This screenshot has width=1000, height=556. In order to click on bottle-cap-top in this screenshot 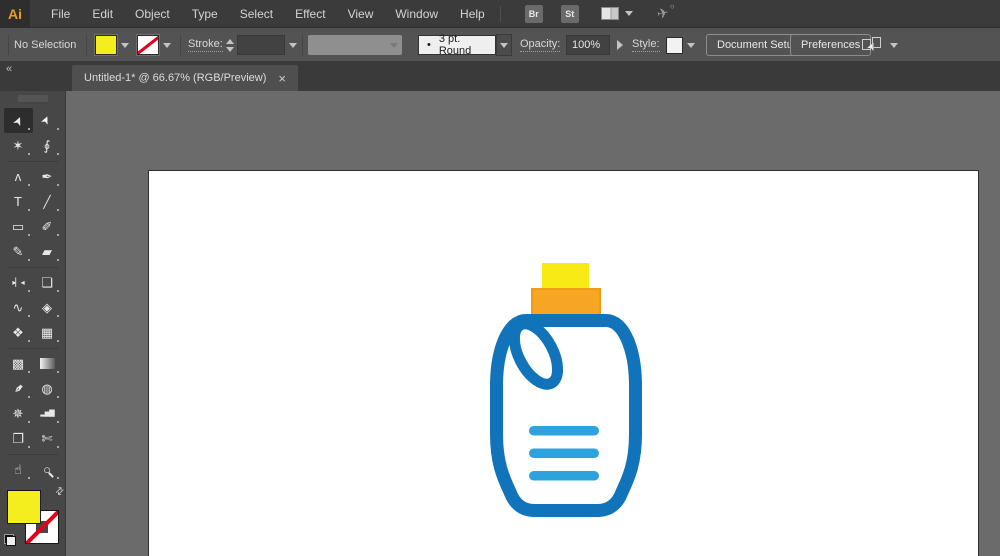, I will do `click(565, 276)`.